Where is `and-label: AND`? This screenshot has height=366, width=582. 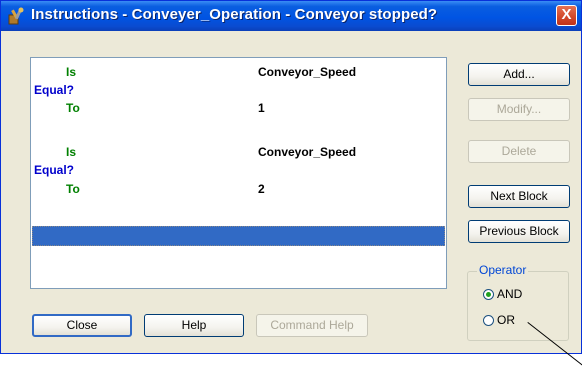
and-label: AND is located at coordinates (510, 294).